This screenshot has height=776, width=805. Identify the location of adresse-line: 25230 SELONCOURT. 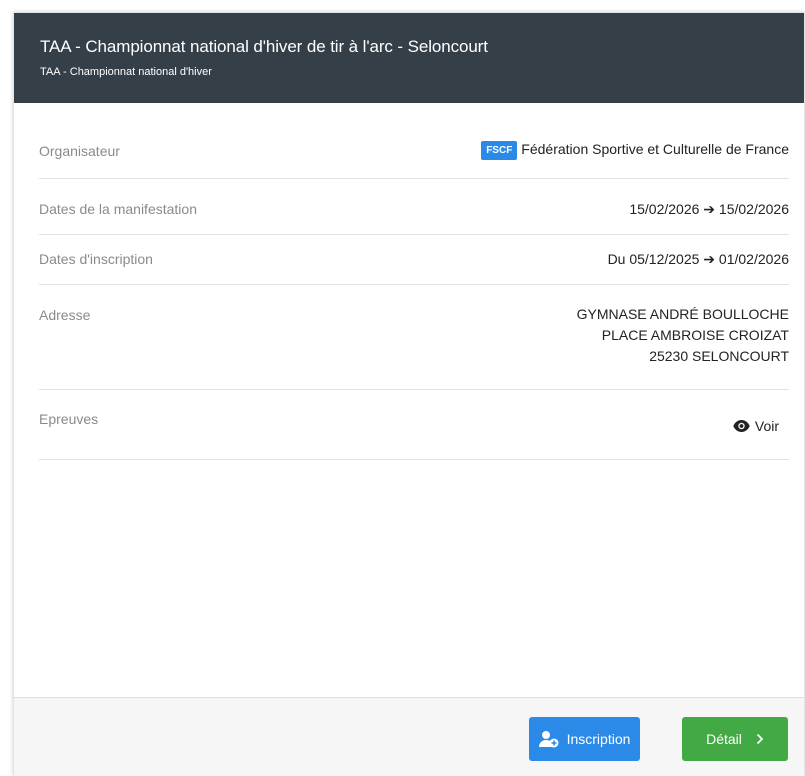
(719, 356).